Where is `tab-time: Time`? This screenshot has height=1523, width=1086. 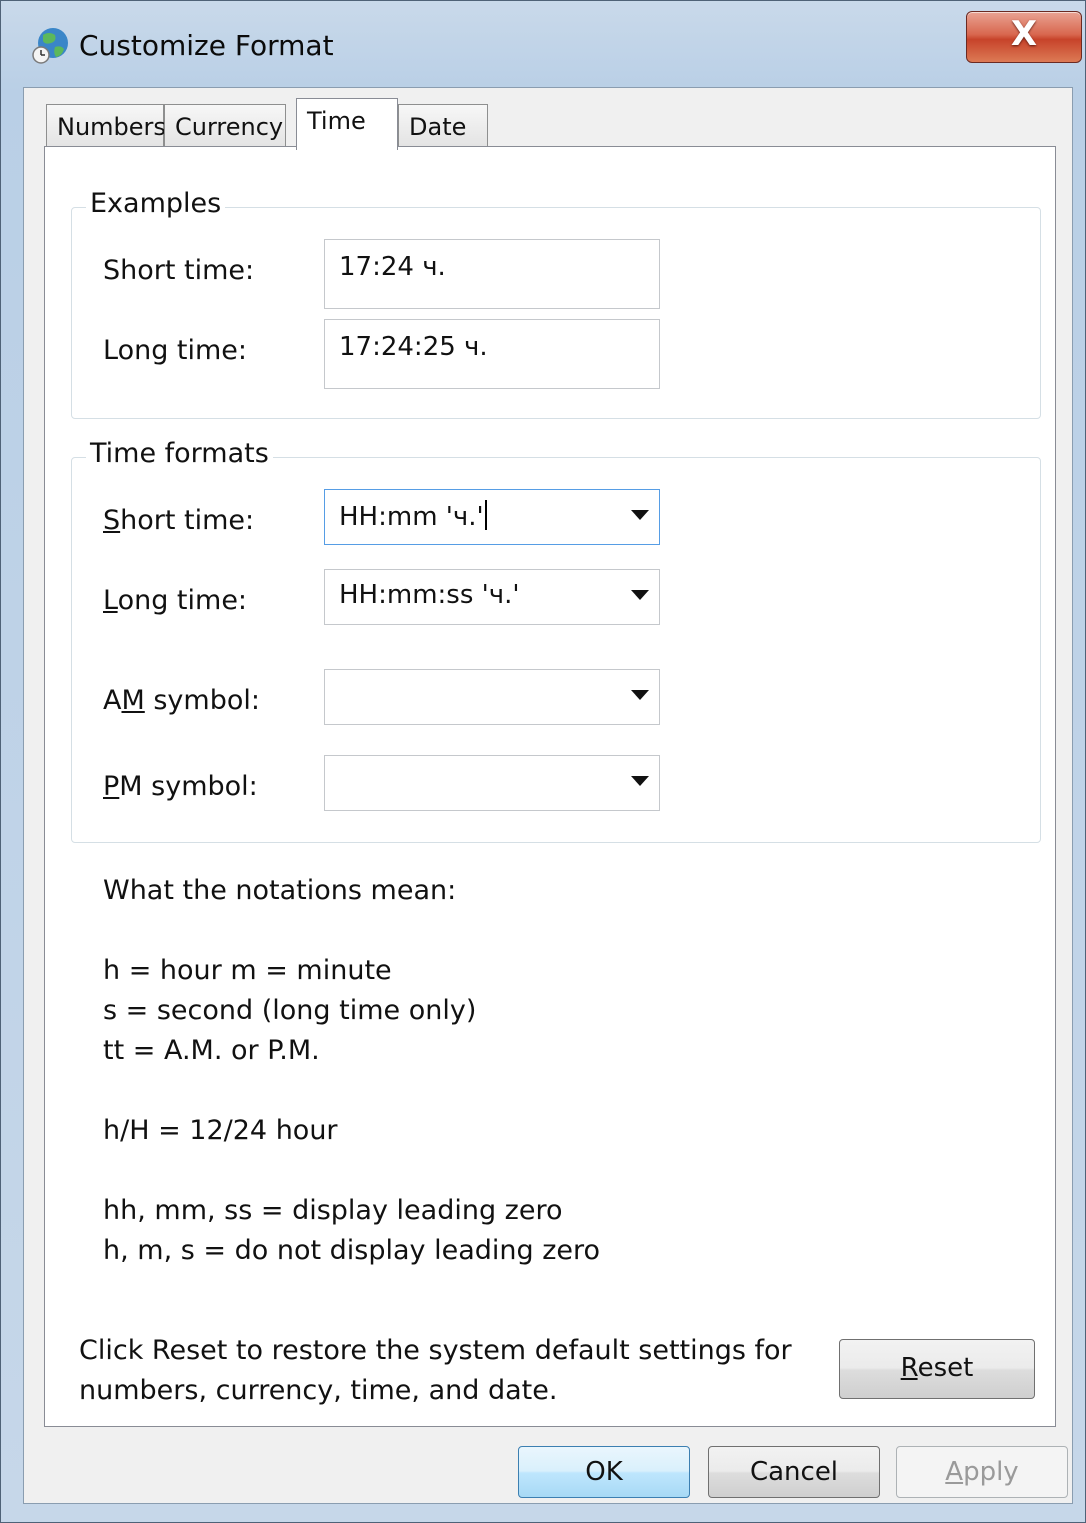
tab-time: Time is located at coordinates (347, 124).